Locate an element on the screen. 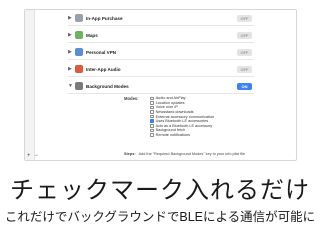  mode-label: Location updates is located at coordinates (170, 102).